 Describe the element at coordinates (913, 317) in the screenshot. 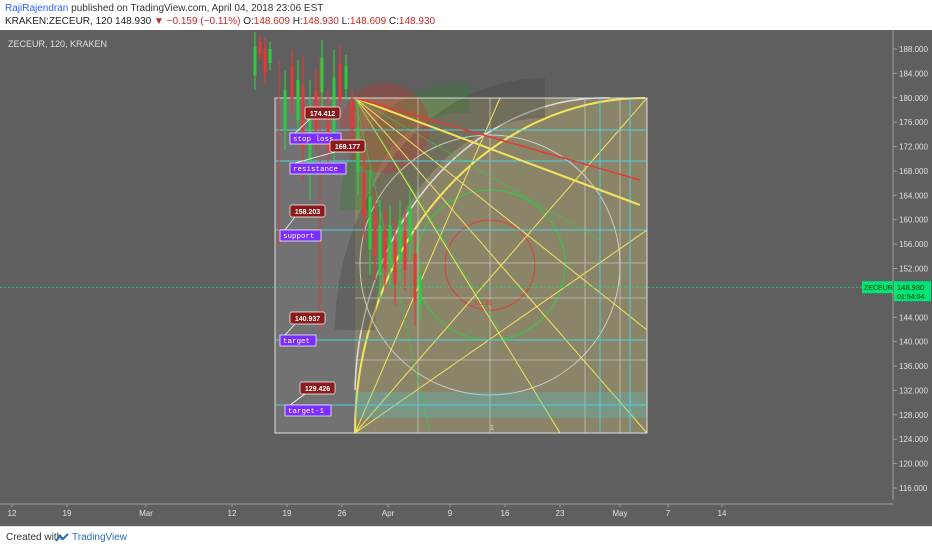

I see `price-tick-label: 144.000` at that location.